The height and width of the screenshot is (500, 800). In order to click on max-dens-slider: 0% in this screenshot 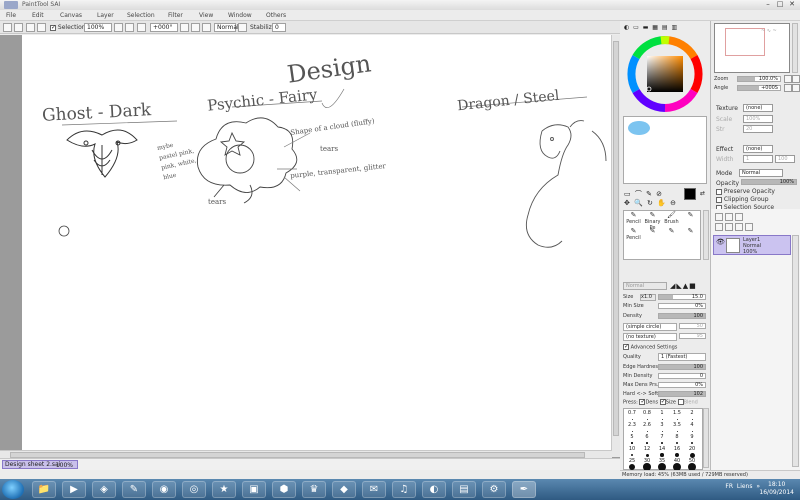, I will do `click(682, 385)`.